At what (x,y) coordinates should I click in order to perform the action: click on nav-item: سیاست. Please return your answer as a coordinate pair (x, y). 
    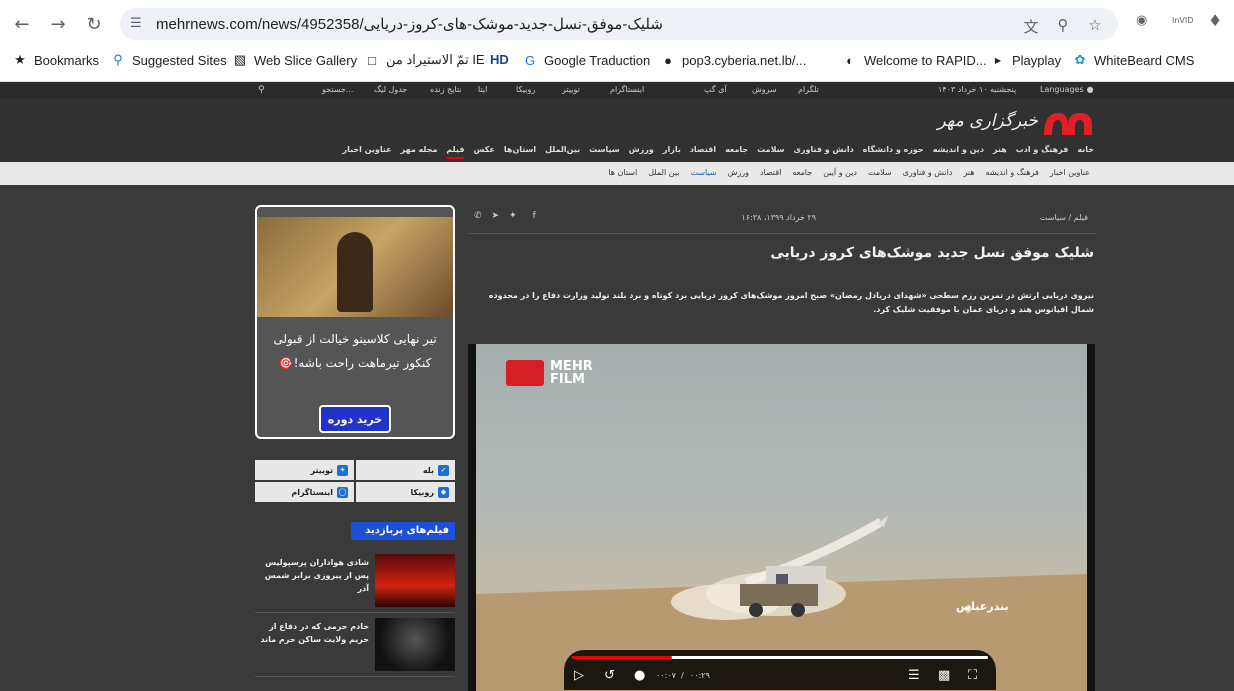
    Looking at the image, I should click on (604, 152).